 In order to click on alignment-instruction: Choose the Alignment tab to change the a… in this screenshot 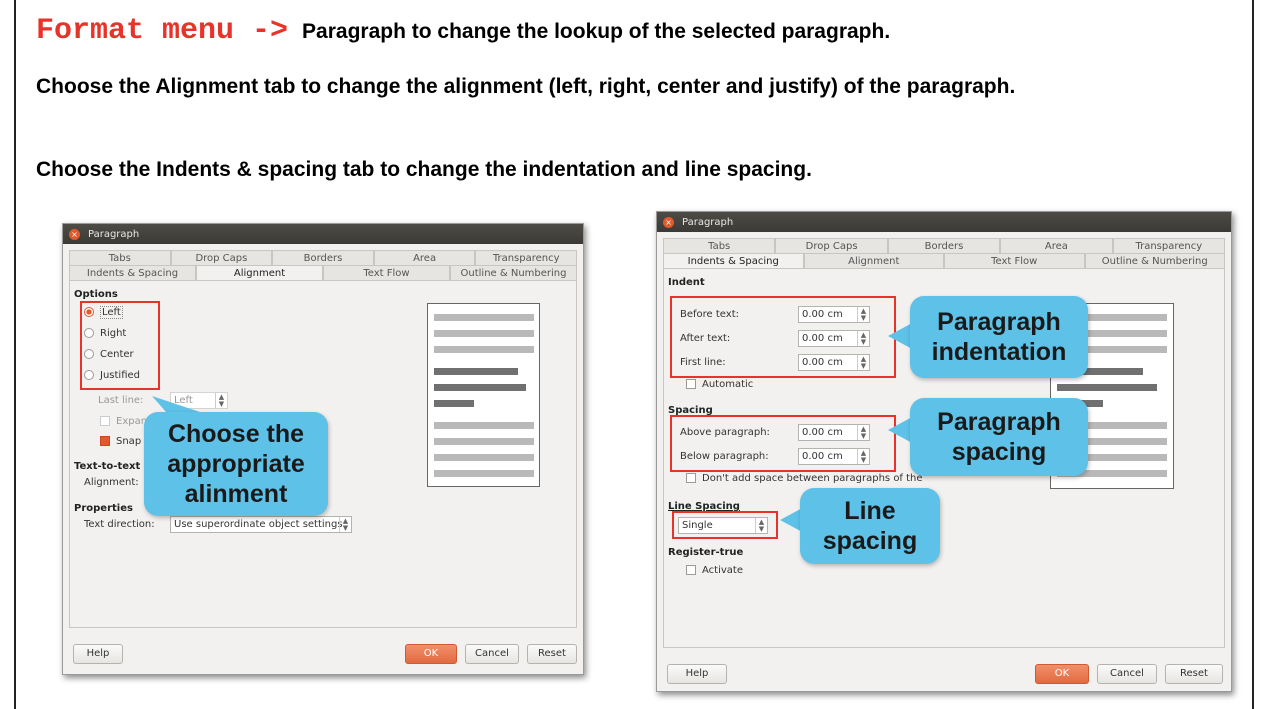, I will do `click(526, 86)`.